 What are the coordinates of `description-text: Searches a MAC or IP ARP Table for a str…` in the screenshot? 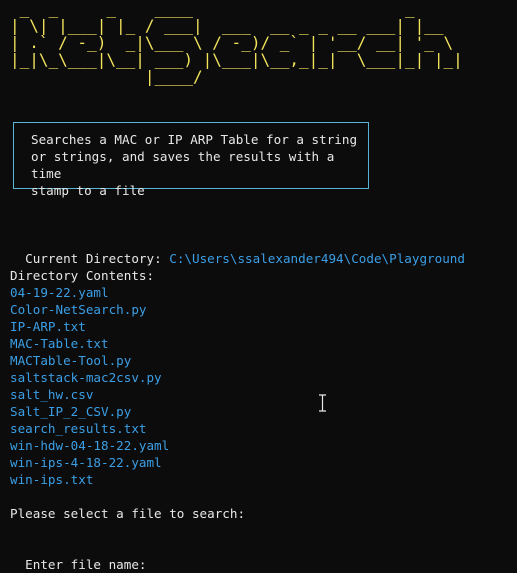 It's located at (194, 165).